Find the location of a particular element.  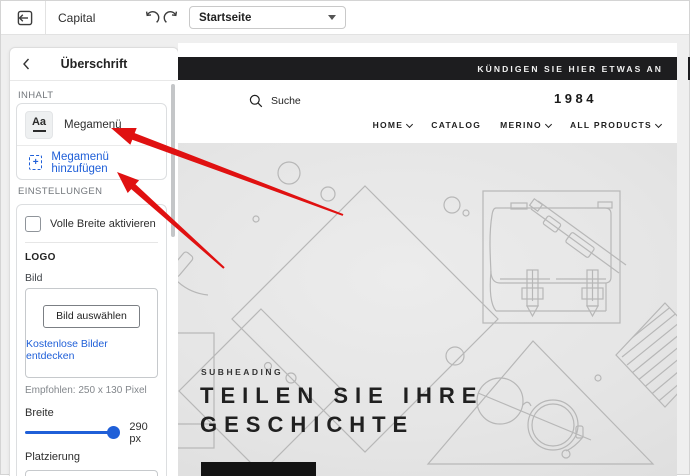

full-width-label: Volle Breite aktivieren is located at coordinates (103, 224).